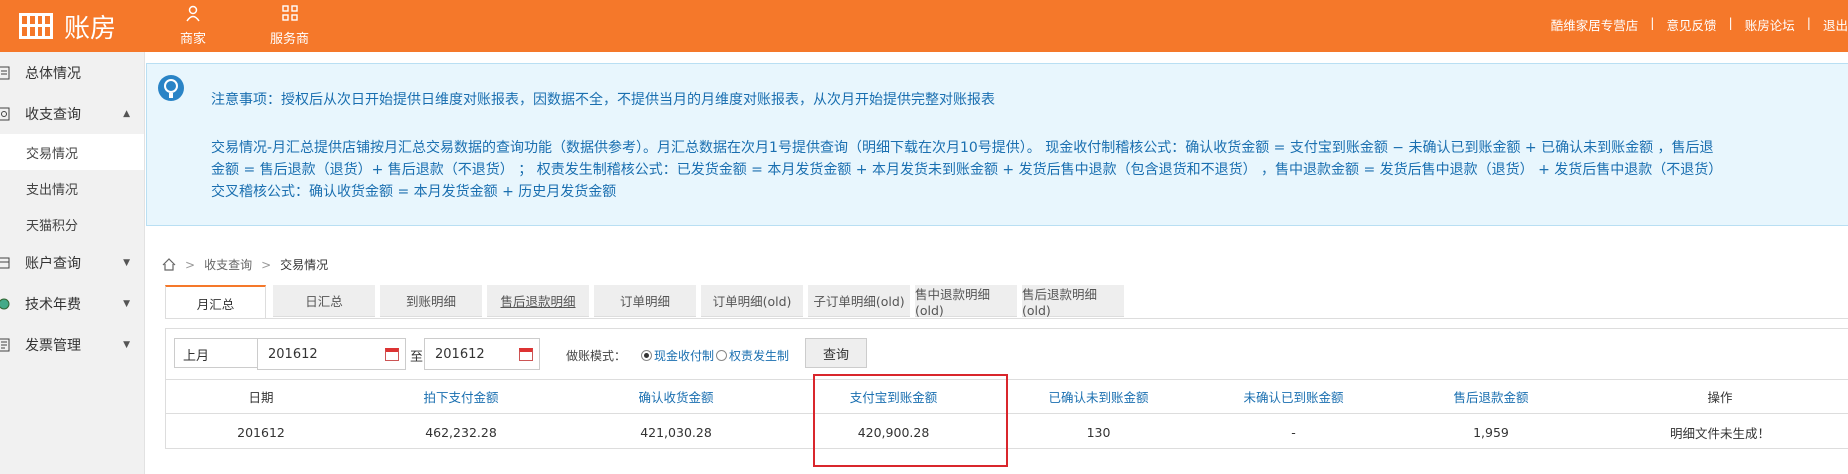  What do you see at coordinates (1595, 24) in the screenshot?
I see `store-link: 酷维家居专营店` at bounding box center [1595, 24].